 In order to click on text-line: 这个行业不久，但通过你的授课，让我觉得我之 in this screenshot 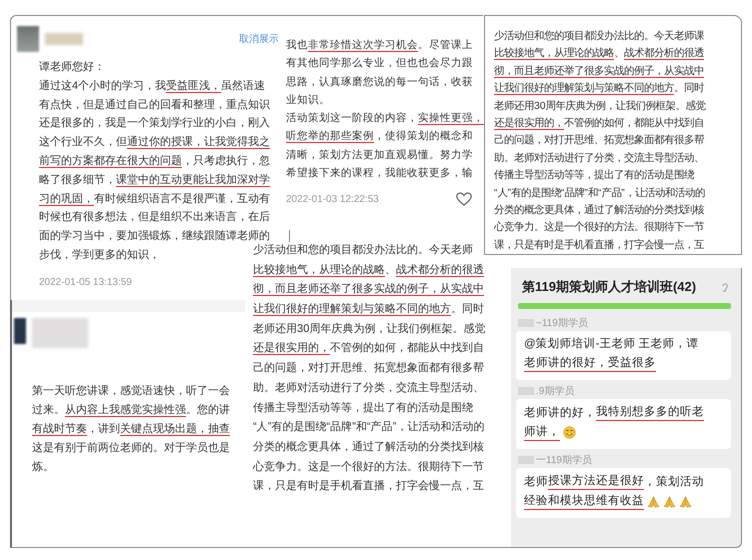, I will do `click(154, 142)`.